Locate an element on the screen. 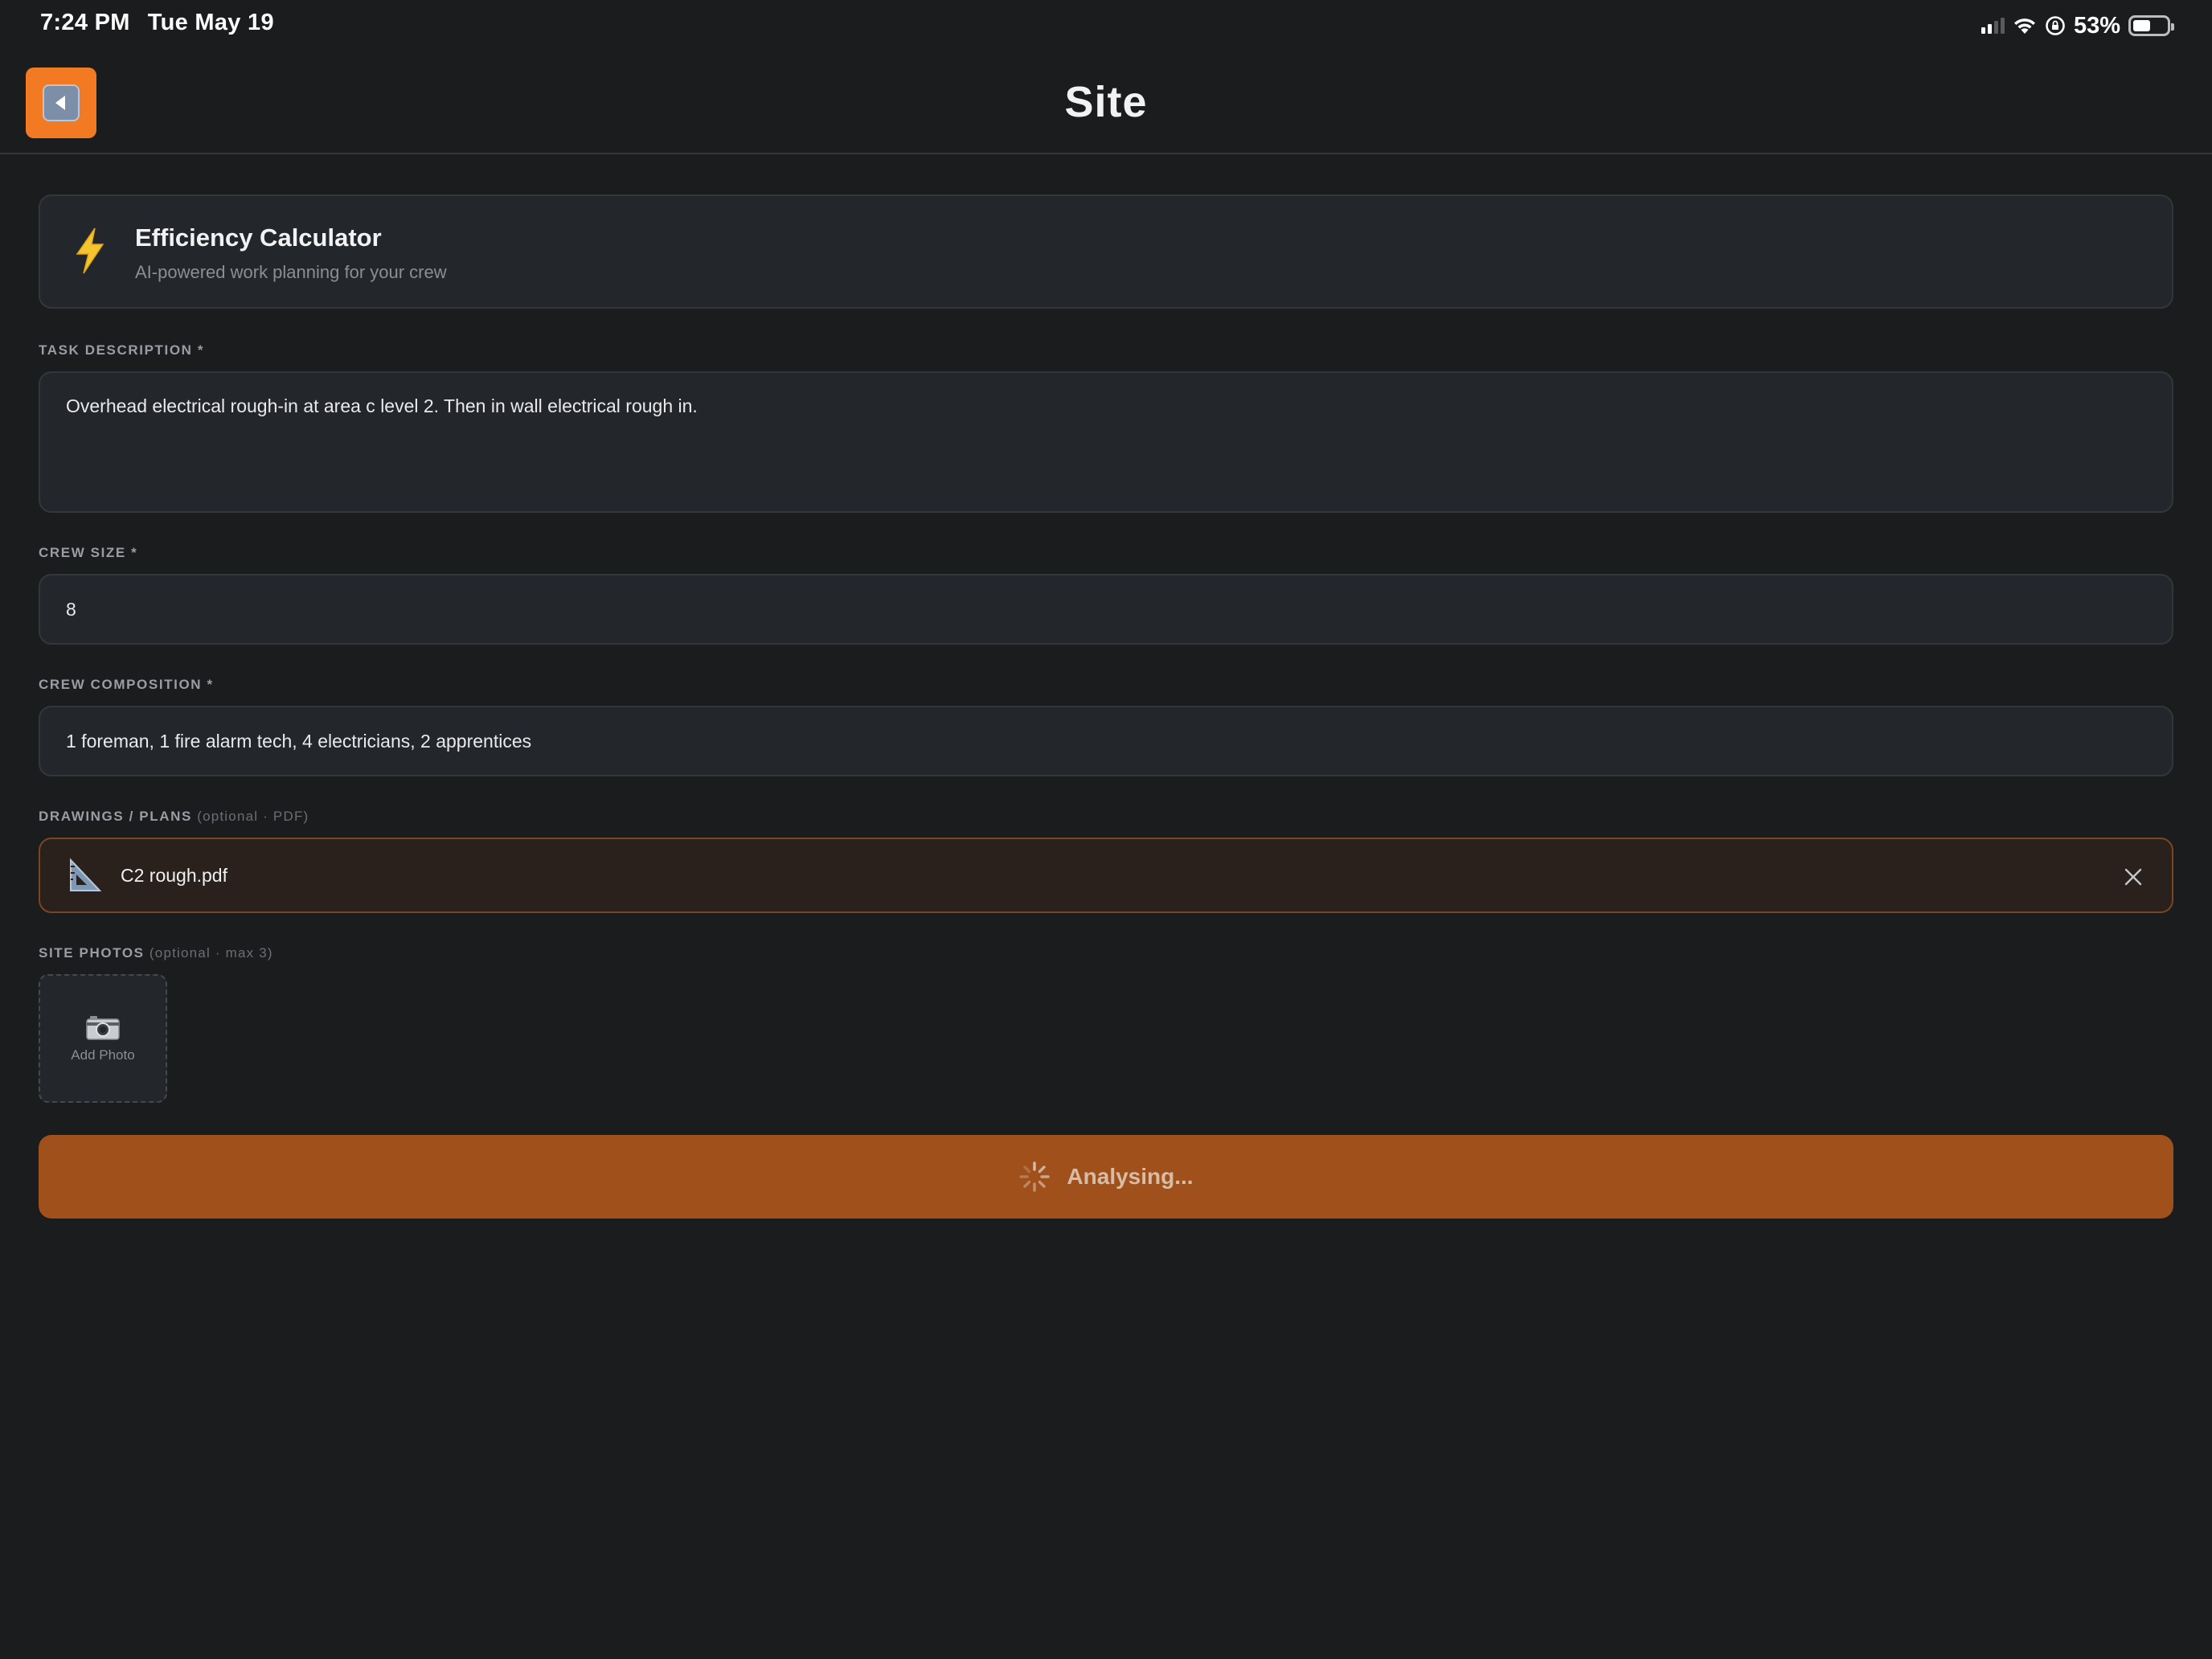 The height and width of the screenshot is (1659, 2212). triangle-ruler-icon is located at coordinates (86, 874).